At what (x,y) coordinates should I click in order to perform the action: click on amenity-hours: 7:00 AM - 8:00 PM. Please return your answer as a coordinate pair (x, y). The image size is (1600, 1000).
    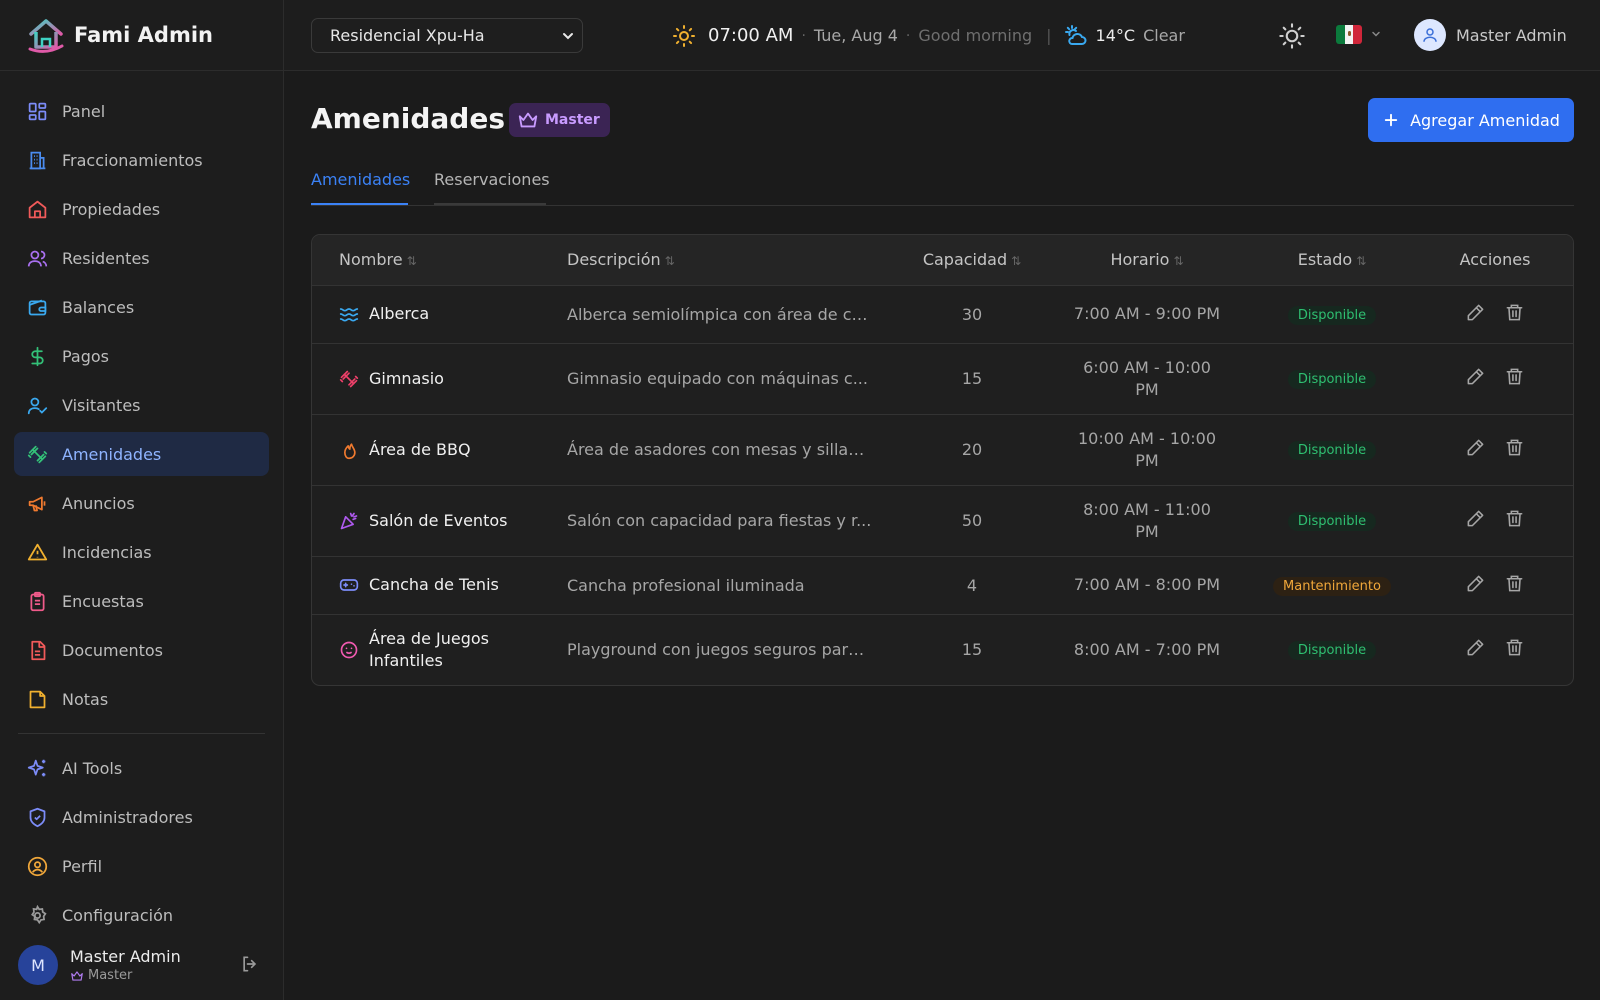
    Looking at the image, I should click on (1147, 584).